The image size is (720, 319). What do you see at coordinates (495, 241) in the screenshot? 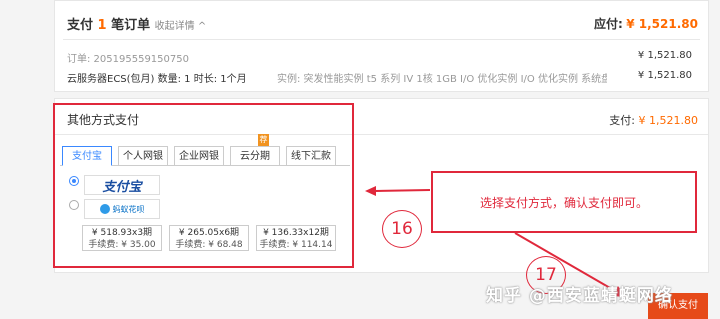
I see `annotation-arrows` at bounding box center [495, 241].